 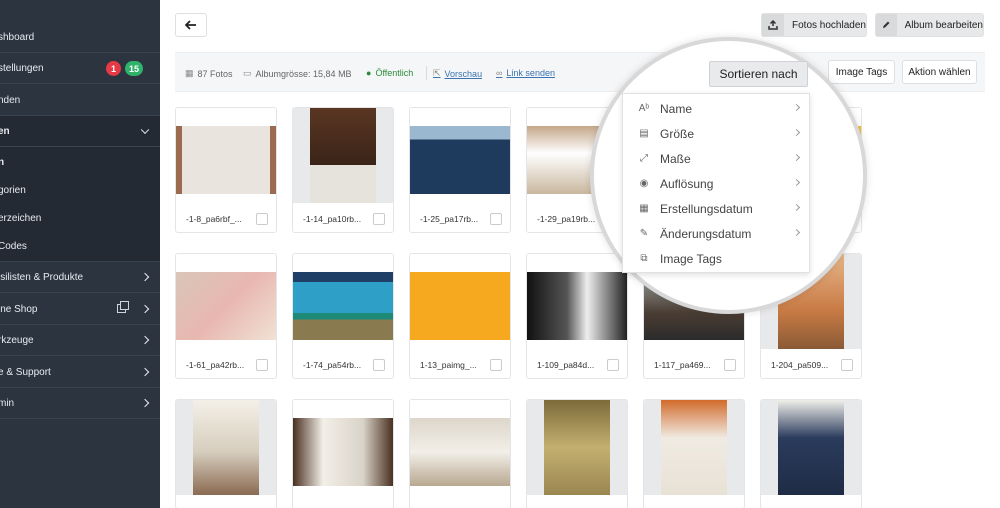 I want to click on sidebar-item-dashboard: shboard, so click(x=80, y=37).